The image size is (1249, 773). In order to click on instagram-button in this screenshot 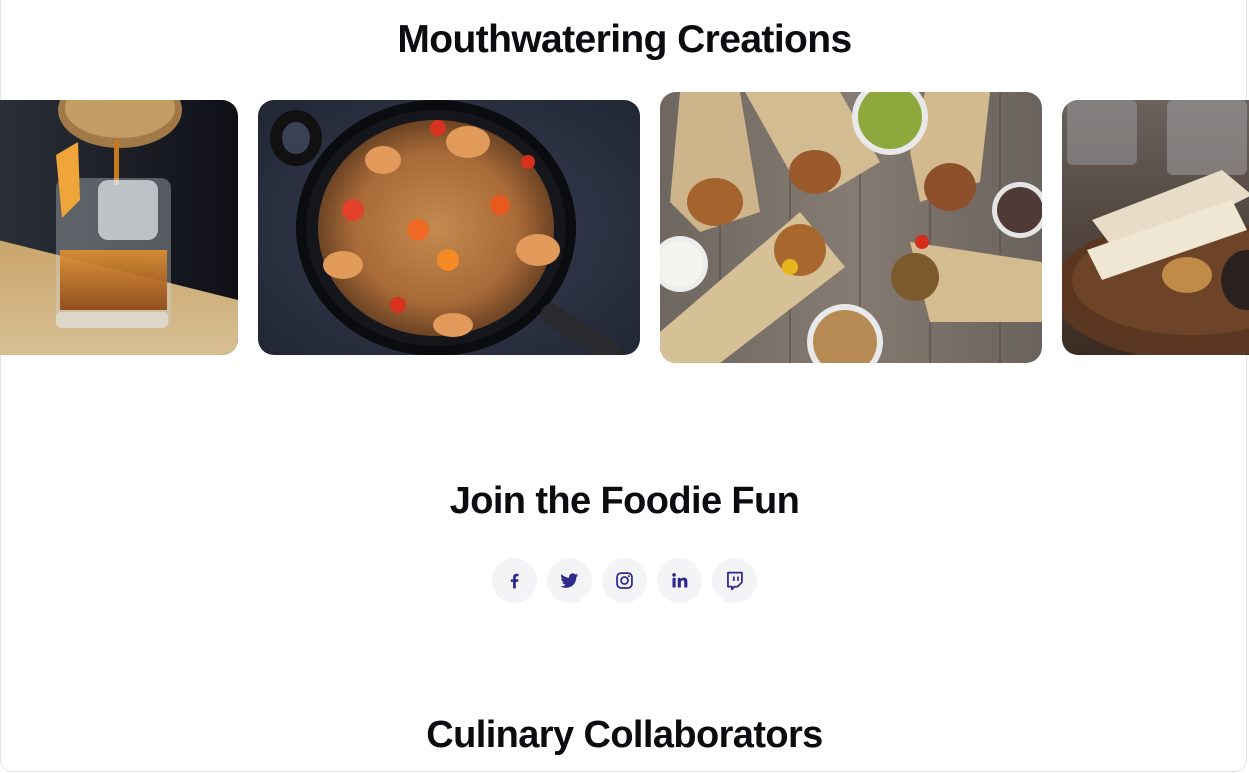, I will do `click(624, 580)`.